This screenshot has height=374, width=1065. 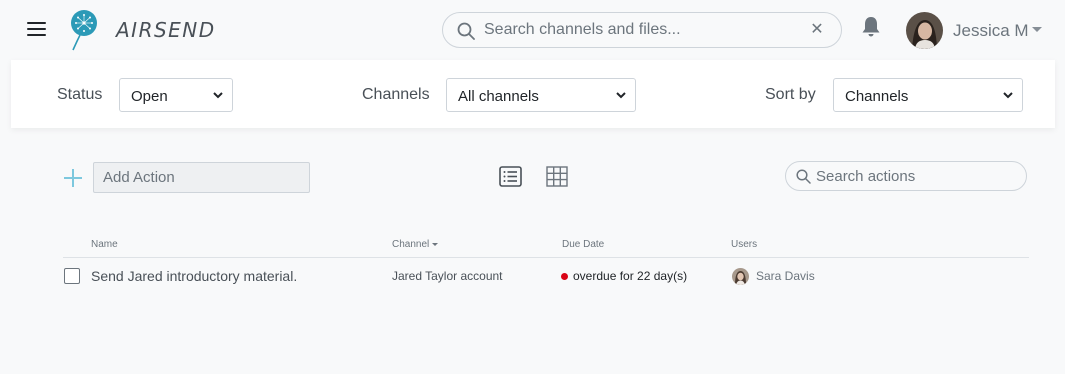 I want to click on action-due-date: overdue for 22 day(s), so click(x=630, y=276).